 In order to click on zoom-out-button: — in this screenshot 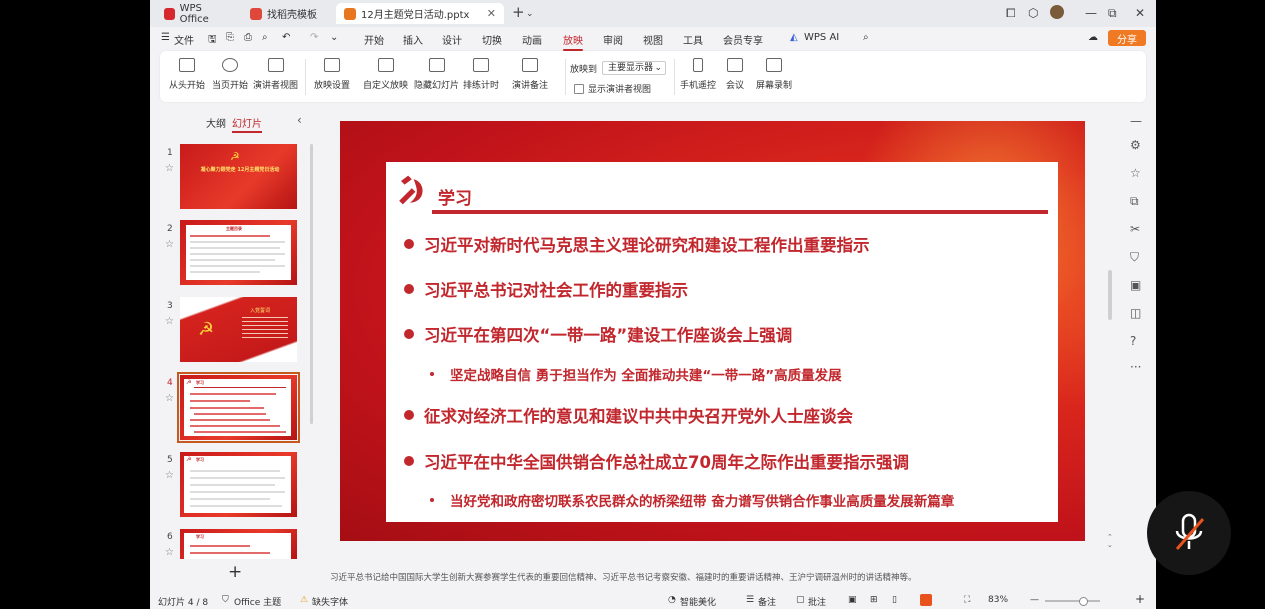, I will do `click(1034, 600)`.